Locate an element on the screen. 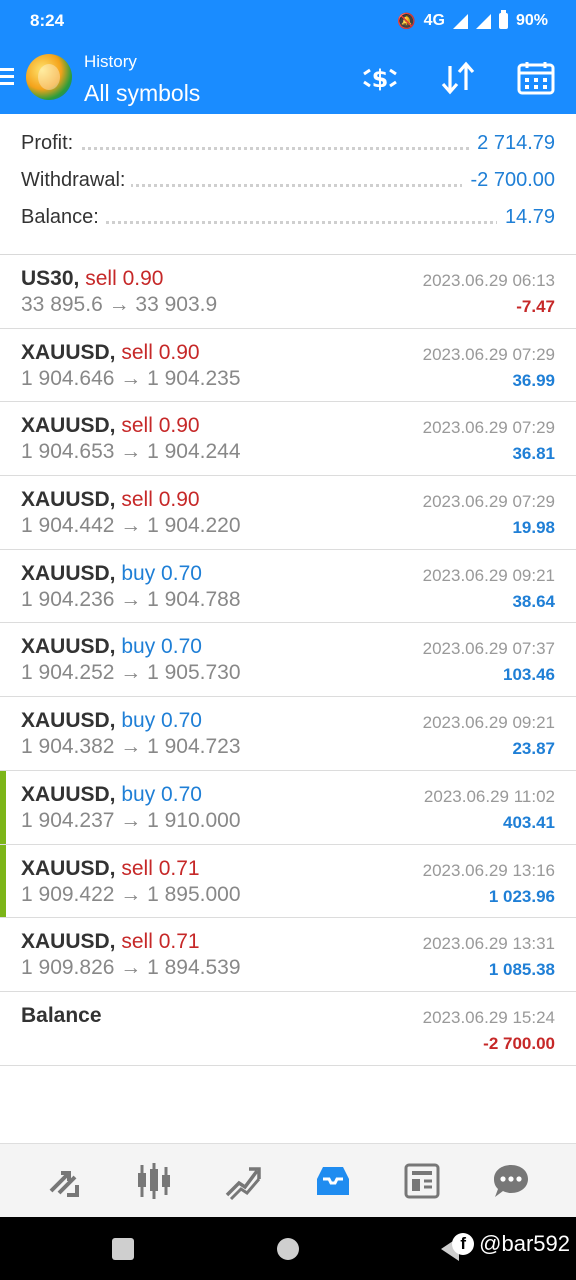  deal-prices: 1 909.826 → 1 894.539 is located at coordinates (131, 968).